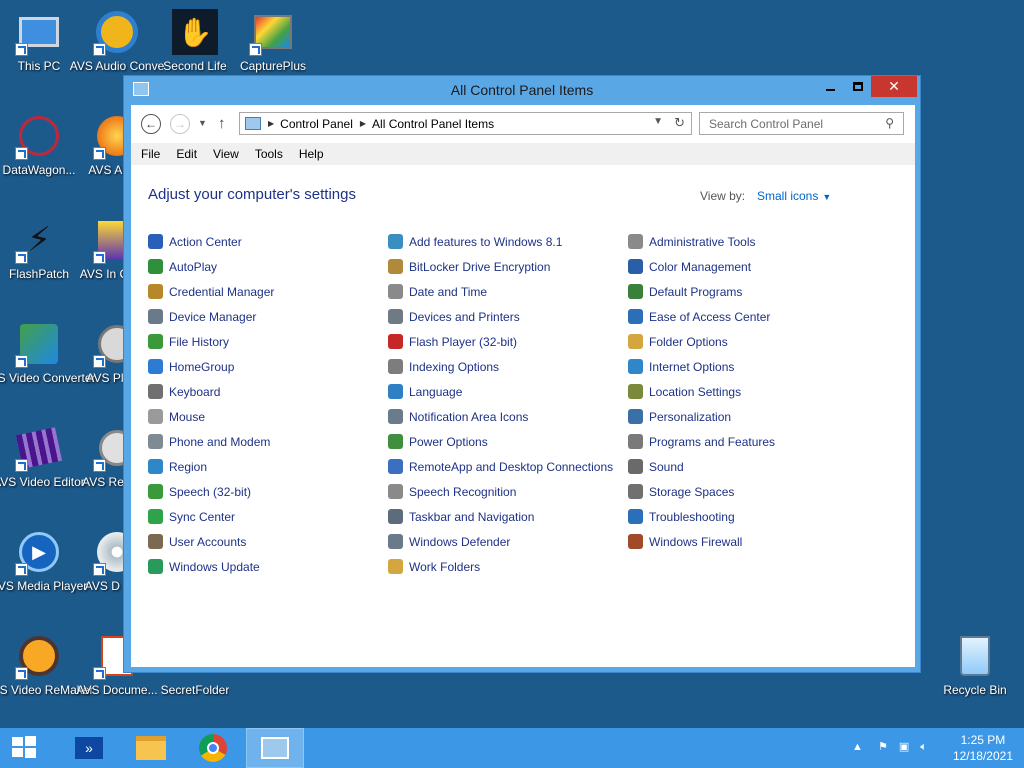  I want to click on search-icon: ⚲, so click(889, 123).